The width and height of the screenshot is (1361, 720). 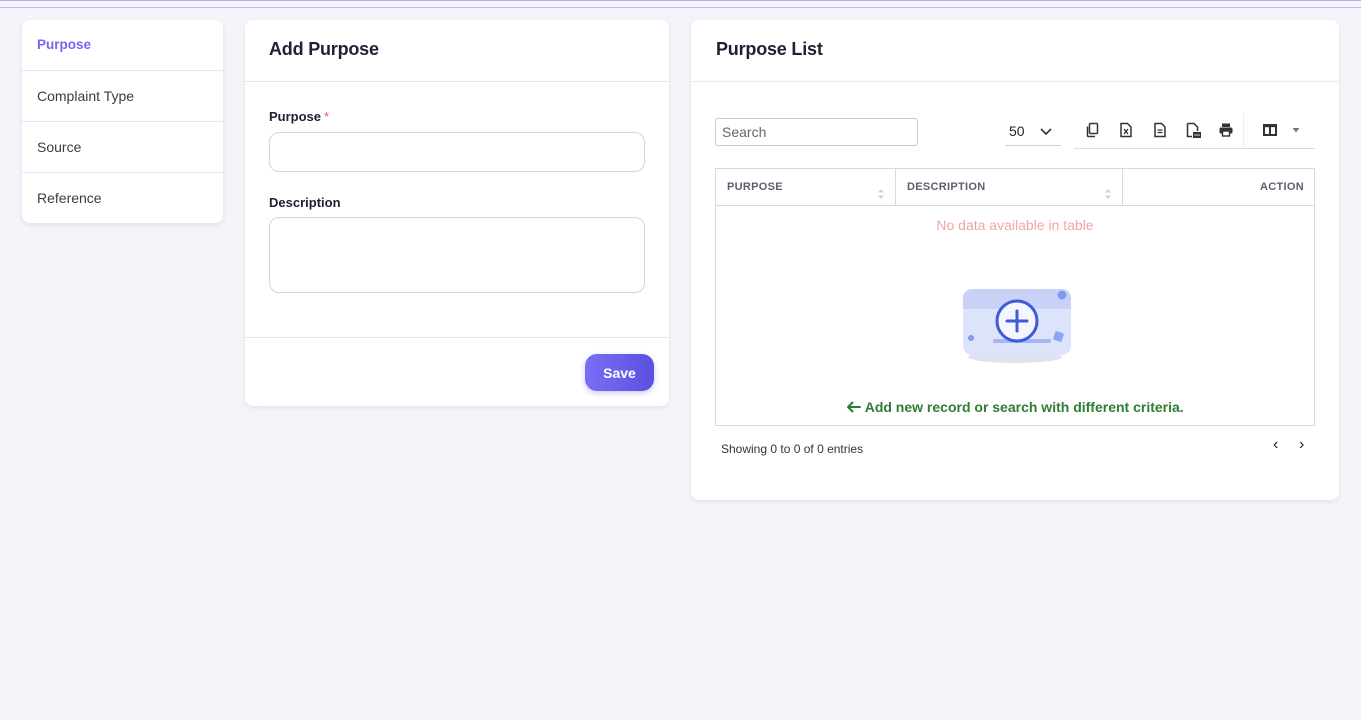 I want to click on settings-sidebar: Purpose Complaint Type Source Reference, so click(x=122, y=121).